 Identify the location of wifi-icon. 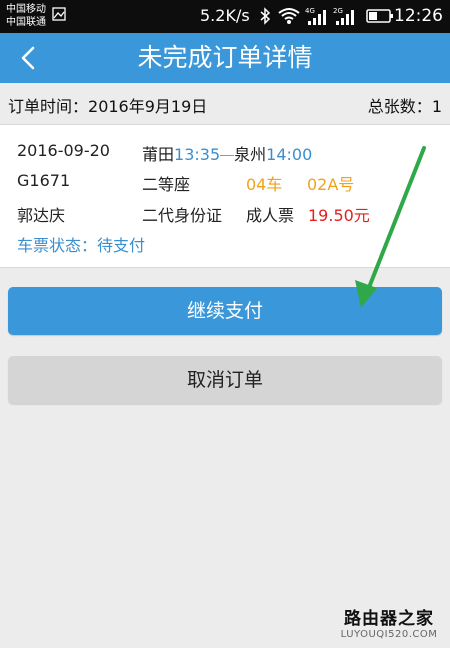
(289, 16).